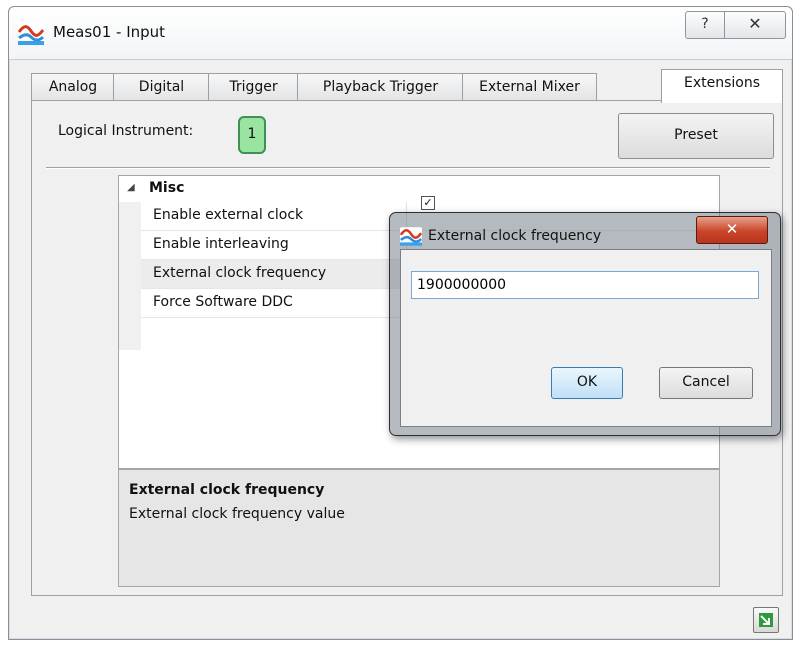 This screenshot has width=798, height=645. What do you see at coordinates (223, 302) in the screenshot?
I see `property-name: Force Software DDC` at bounding box center [223, 302].